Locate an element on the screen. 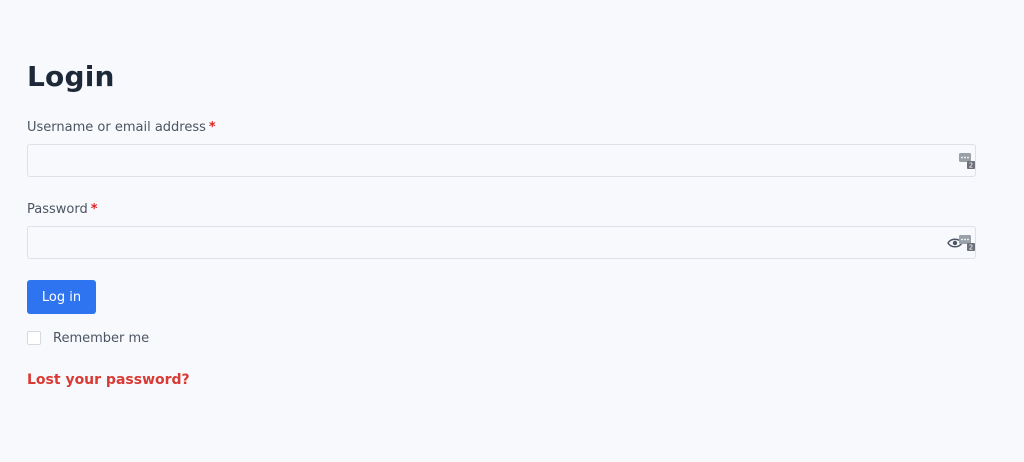 The width and height of the screenshot is (1024, 462). password-input is located at coordinates (501, 242).